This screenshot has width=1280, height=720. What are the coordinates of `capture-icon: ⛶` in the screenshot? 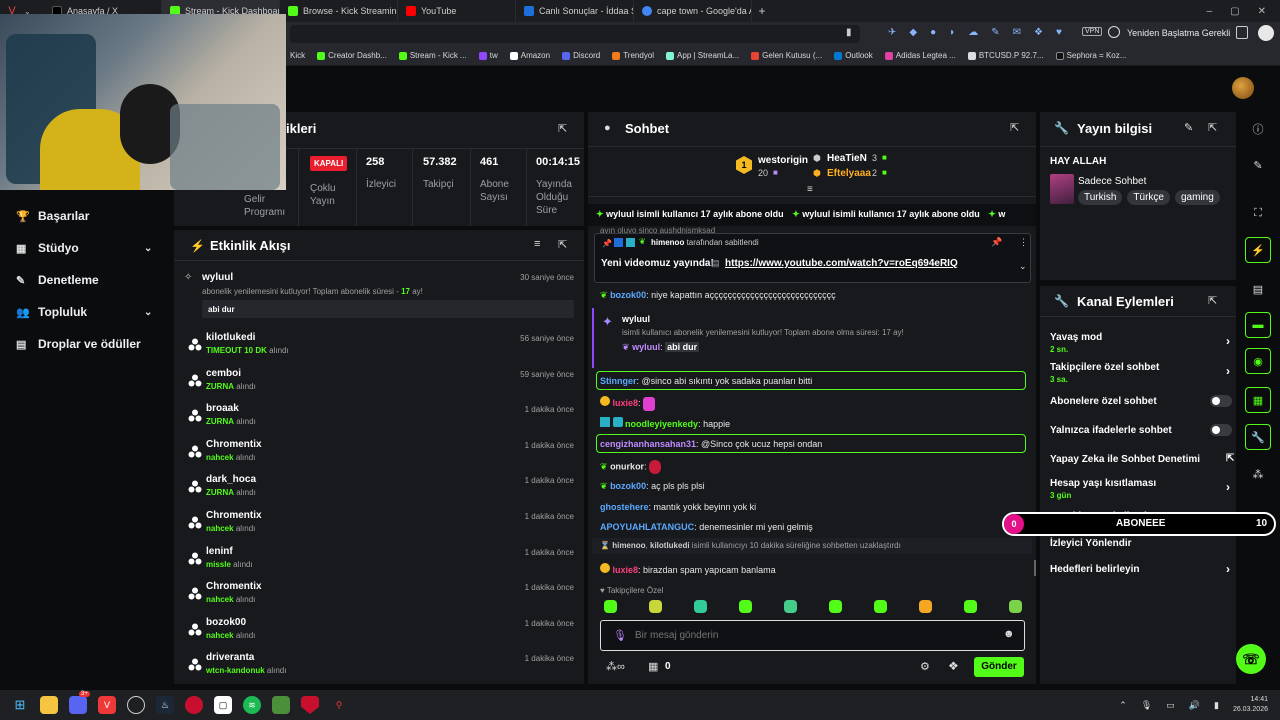 It's located at (1258, 213).